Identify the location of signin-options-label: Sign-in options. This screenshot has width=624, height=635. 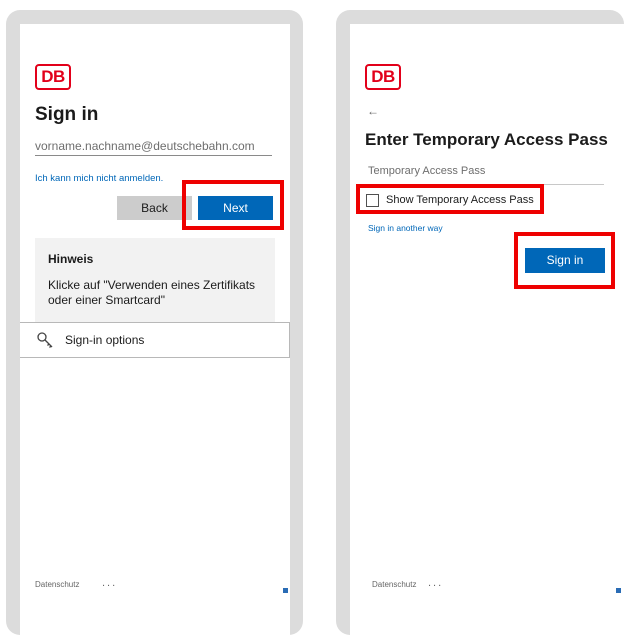
(105, 340).